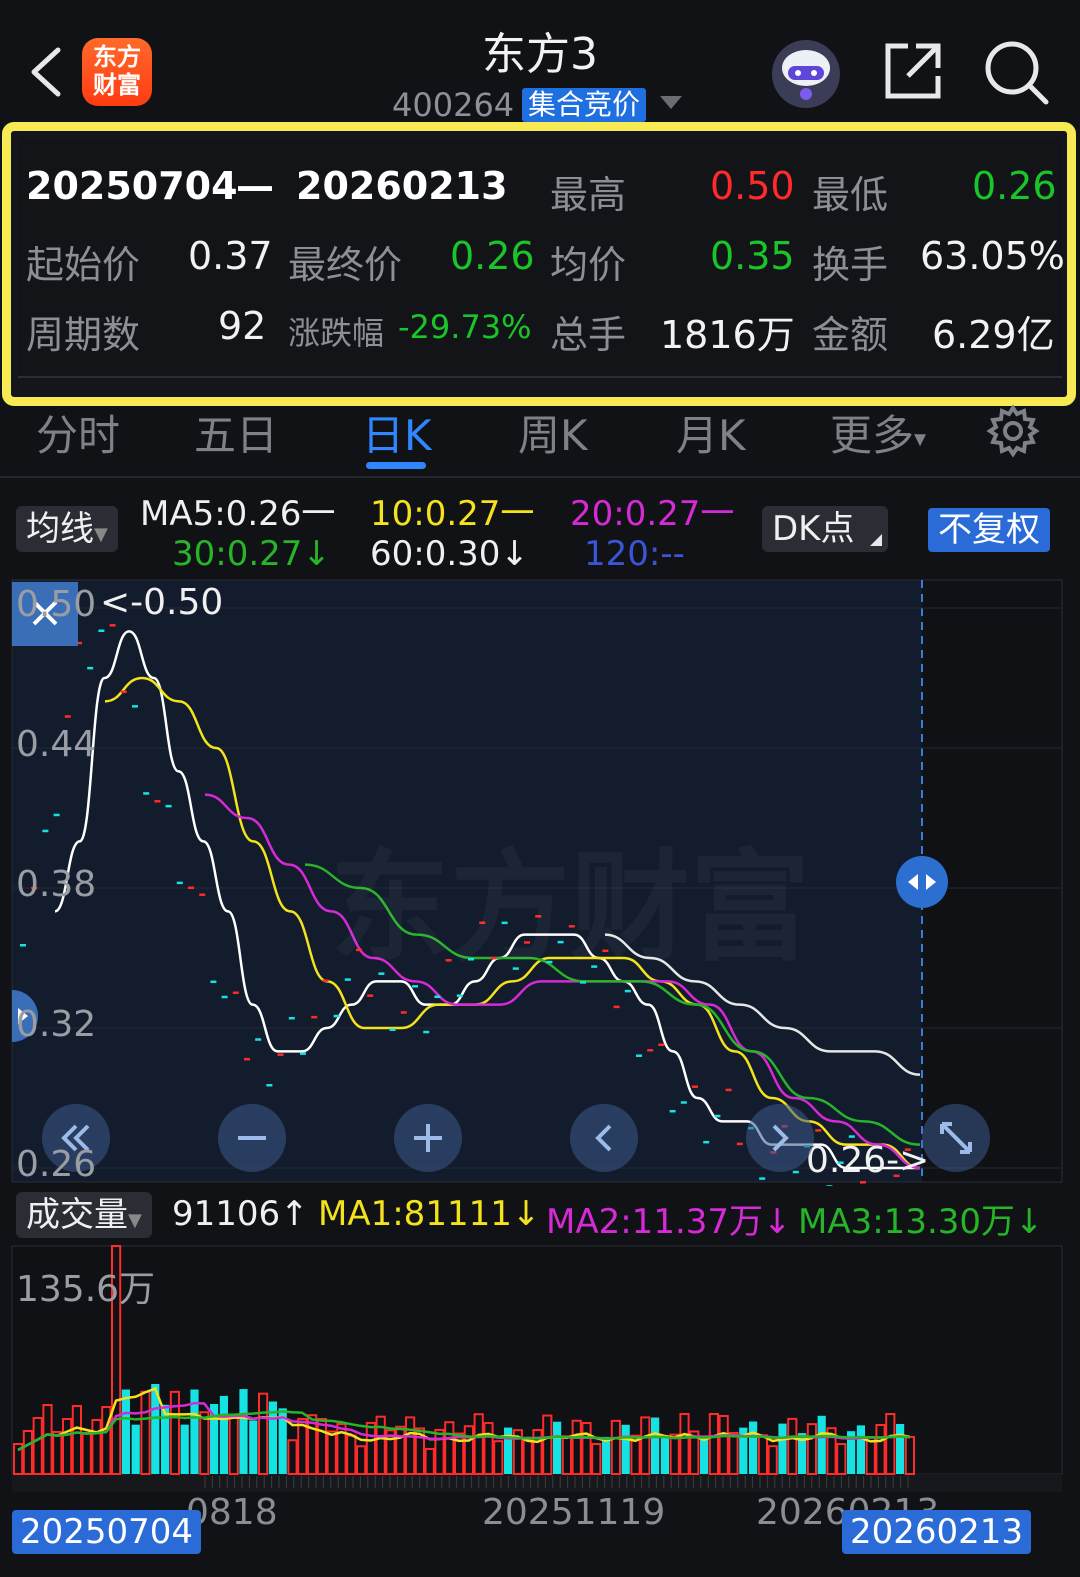 The width and height of the screenshot is (1080, 1577). What do you see at coordinates (921, 1222) in the screenshot?
I see `volume-ma3: MA3:13.30万↓` at bounding box center [921, 1222].